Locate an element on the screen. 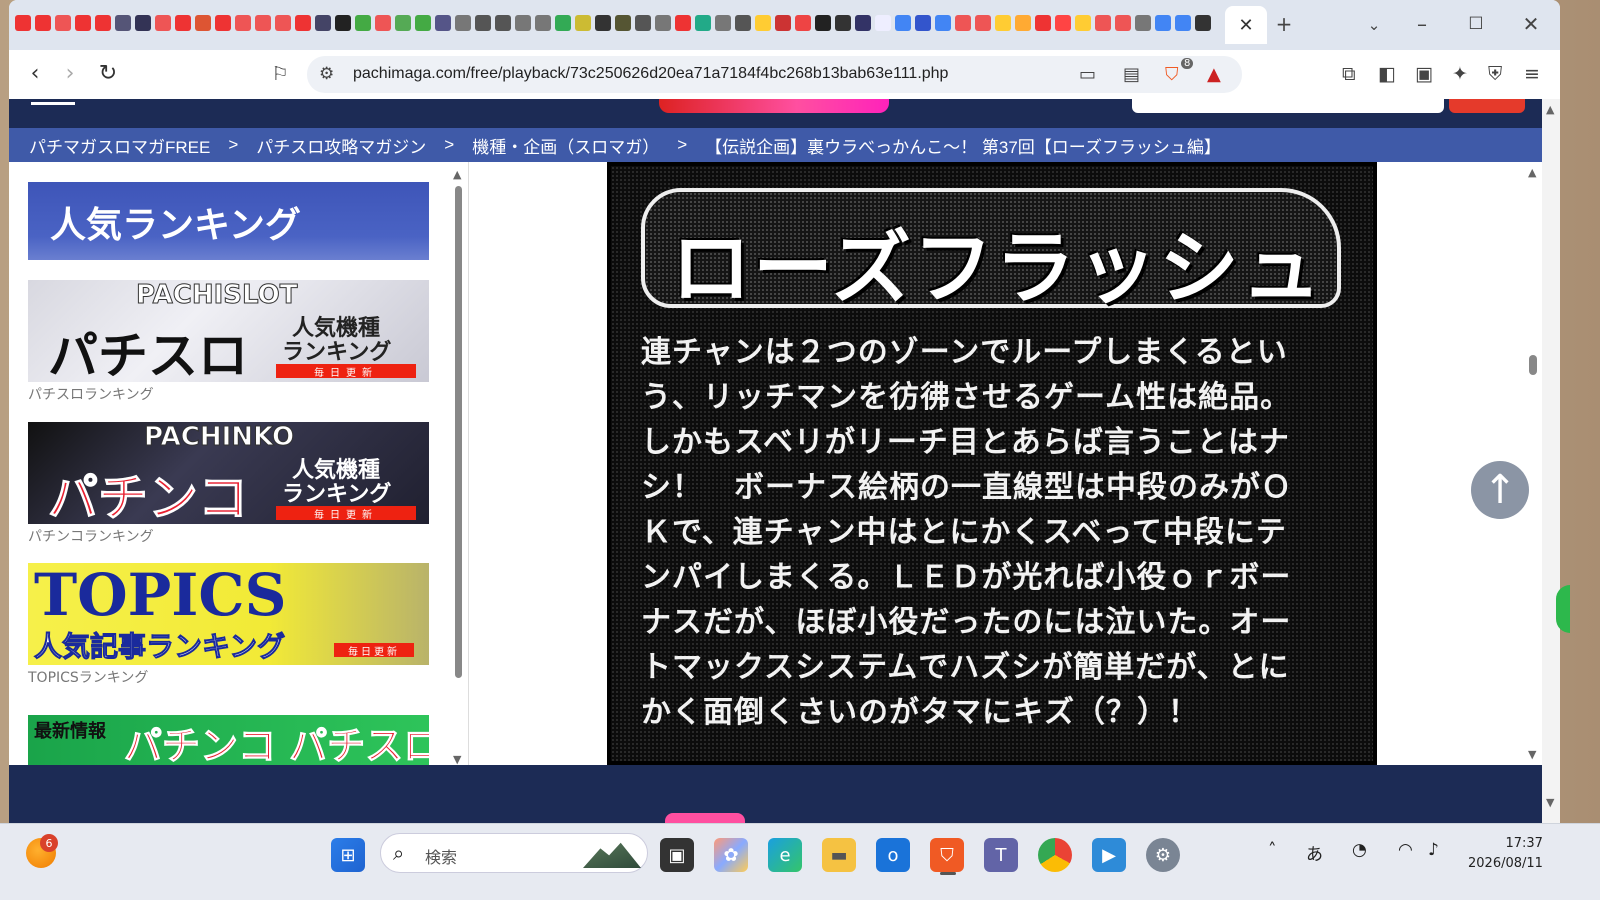  leo-ai-icon: ✦ is located at coordinates (1460, 74).